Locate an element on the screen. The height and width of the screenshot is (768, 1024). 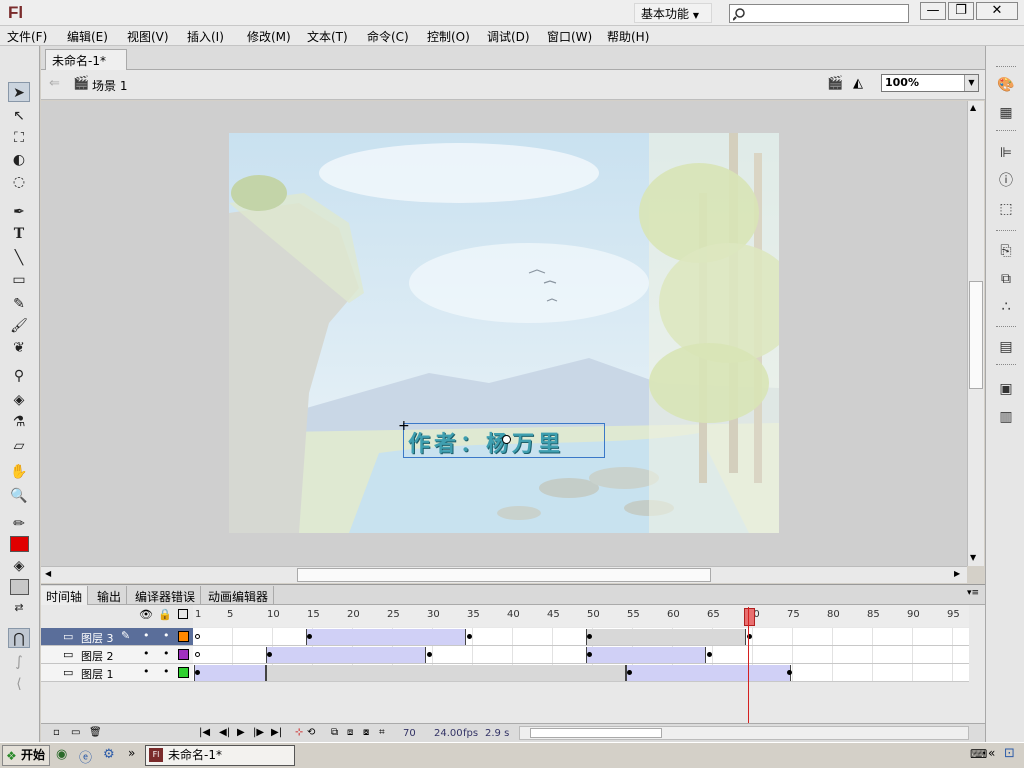
onion-markers-icon: ⌗ is located at coordinates (382, 732).